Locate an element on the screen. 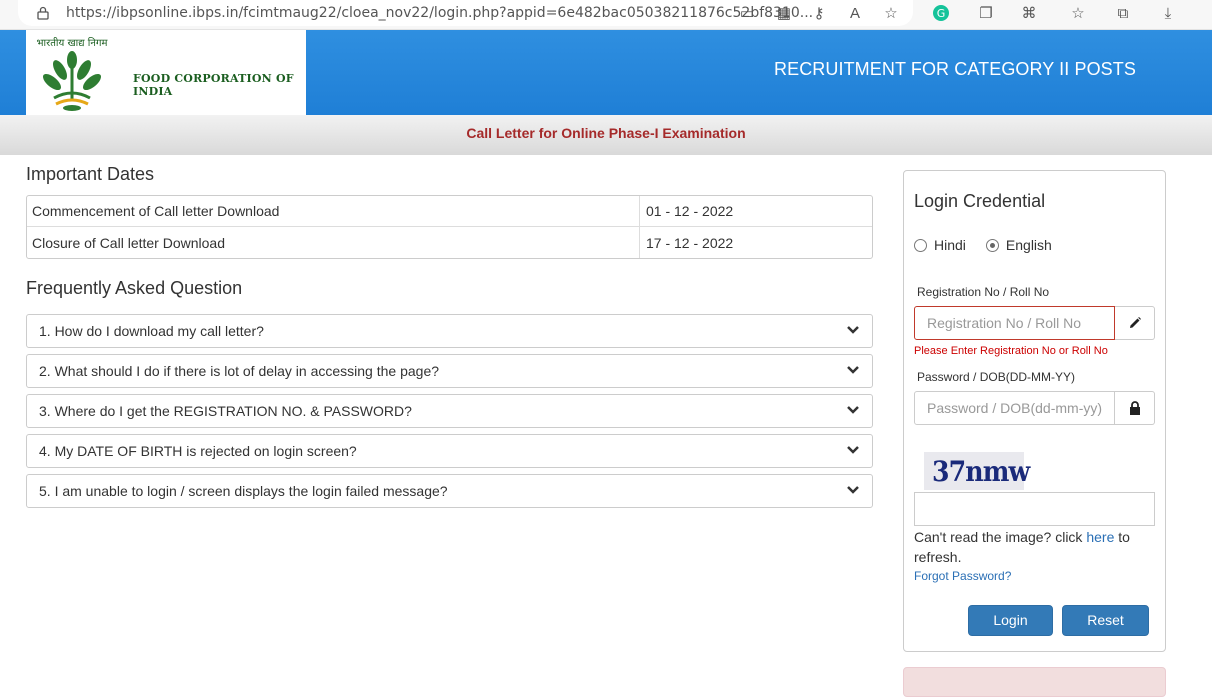  password-label: Password / DOB(DD-MM-YY) is located at coordinates (996, 377).